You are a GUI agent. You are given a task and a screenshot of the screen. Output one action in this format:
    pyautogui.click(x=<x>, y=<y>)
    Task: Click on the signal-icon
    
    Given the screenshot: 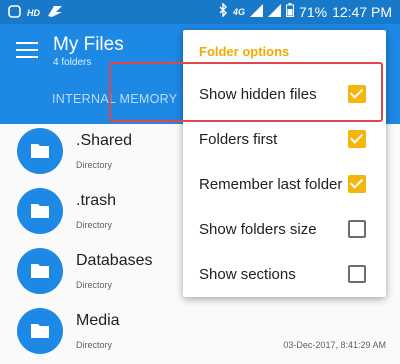 What is the action you would take?
    pyautogui.click(x=257, y=11)
    